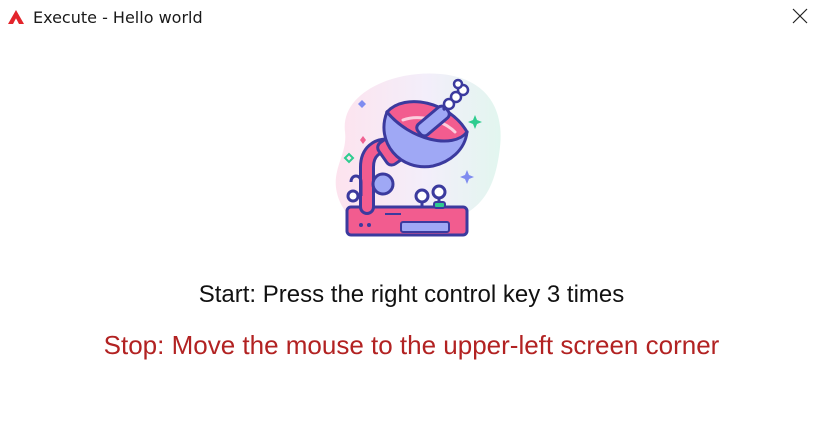  Describe the element at coordinates (411, 18) in the screenshot. I see `title-bar: Execute - Hello world` at that location.